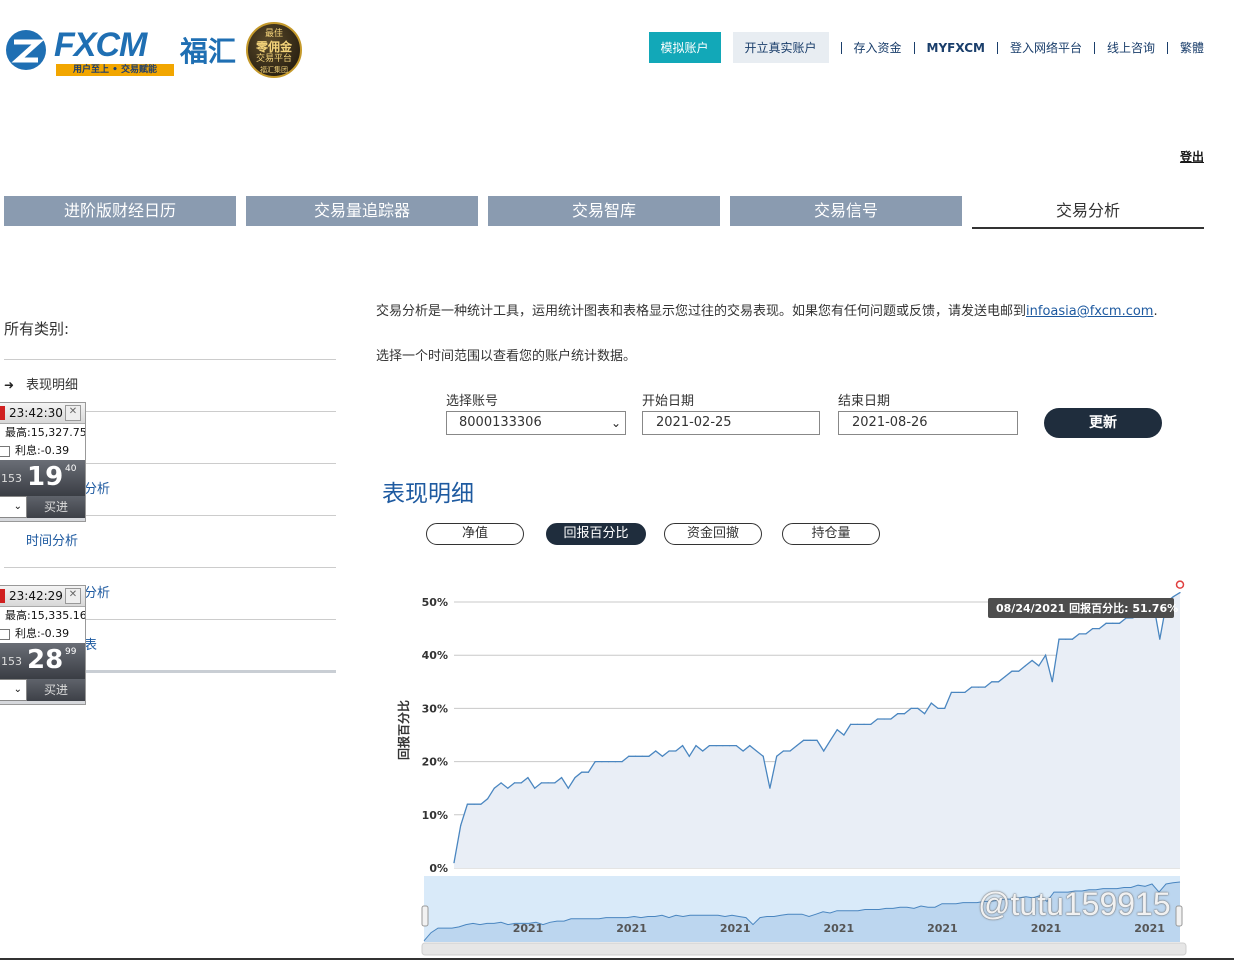 The width and height of the screenshot is (1234, 962). Describe the element at coordinates (1089, 311) in the screenshot. I see `email-link: infoasia@fxcm.com` at that location.